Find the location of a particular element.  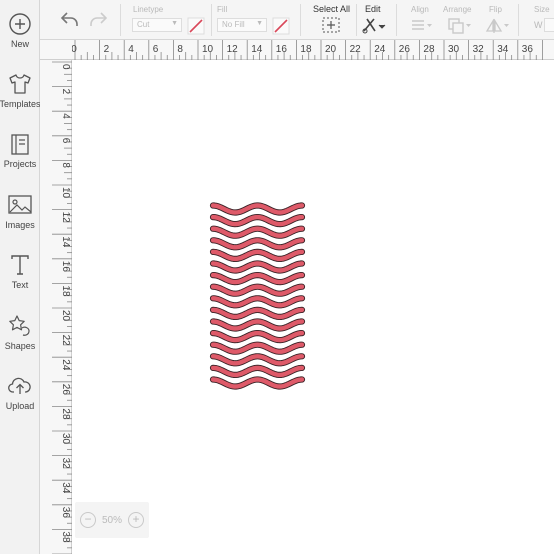

ruler-top-label: 14 is located at coordinates (257, 49).